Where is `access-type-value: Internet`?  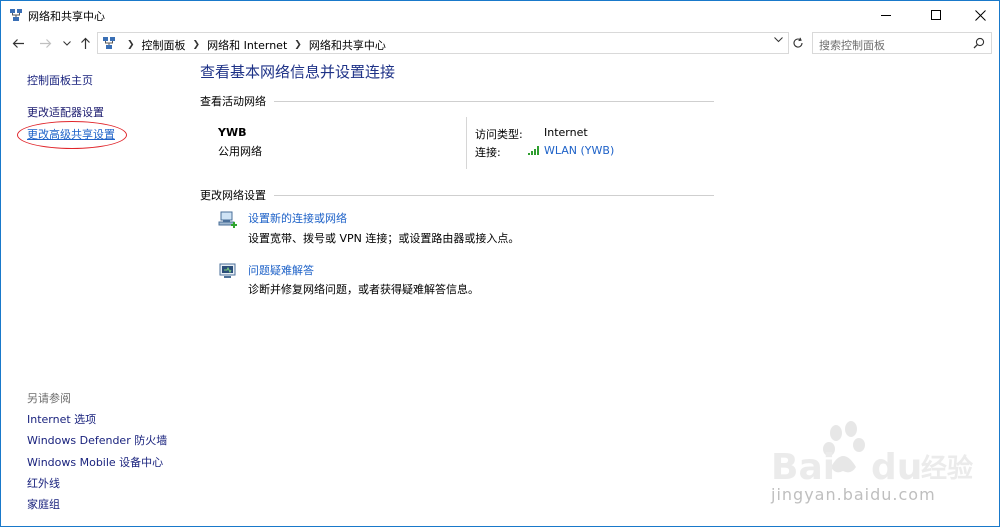 access-type-value: Internet is located at coordinates (566, 132).